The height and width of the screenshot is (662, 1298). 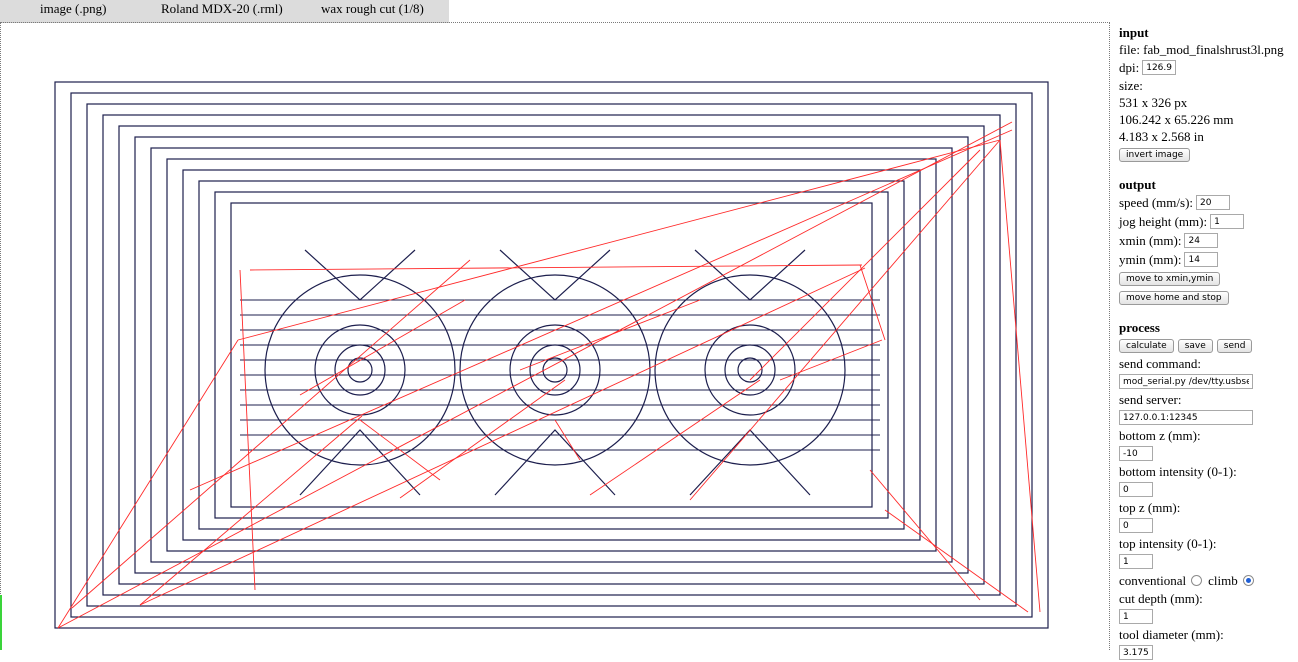 I want to click on invert-image-button: invert image, so click(x=1155, y=154).